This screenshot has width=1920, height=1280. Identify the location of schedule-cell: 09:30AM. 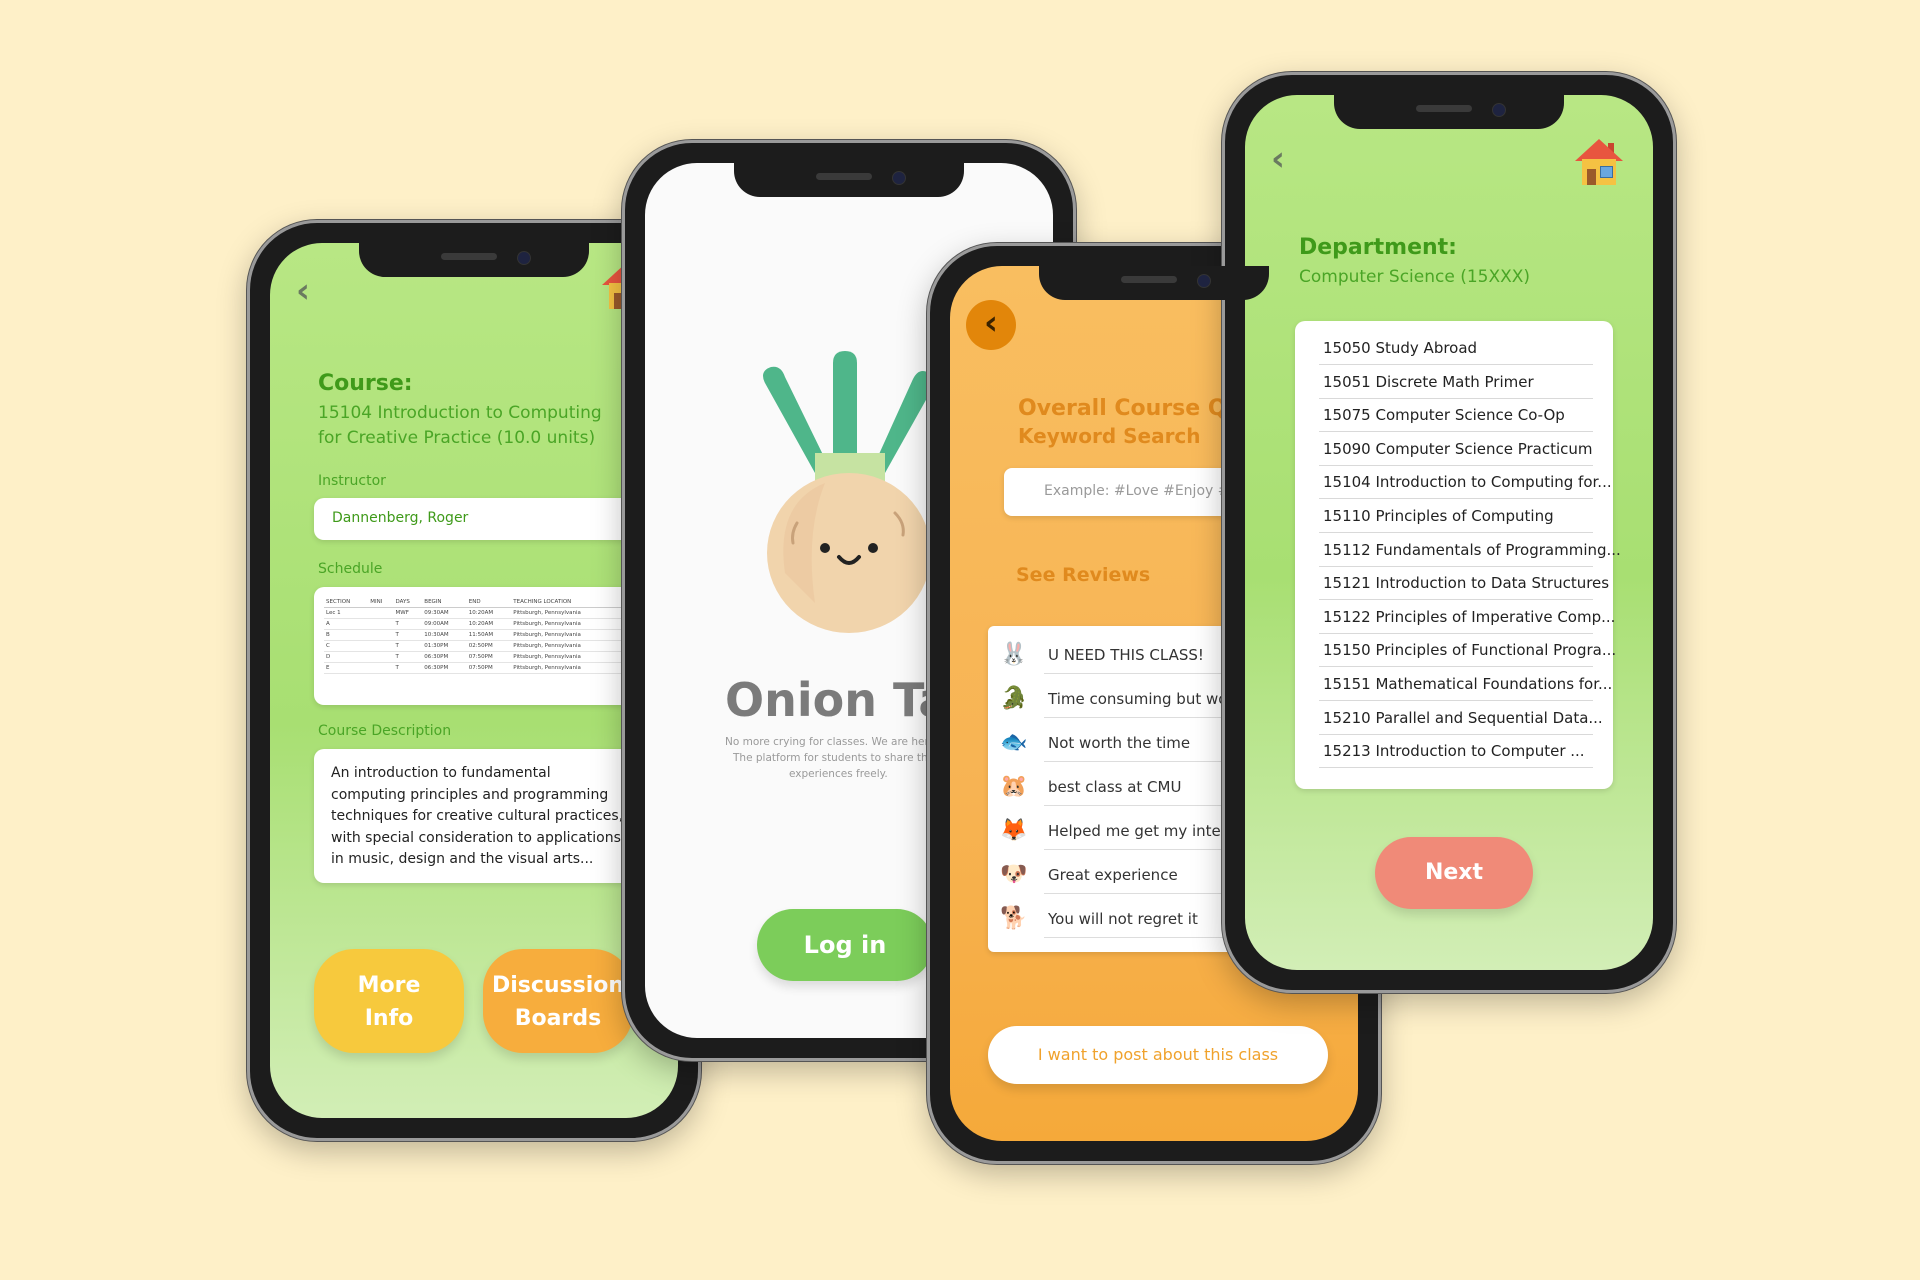
(444, 613).